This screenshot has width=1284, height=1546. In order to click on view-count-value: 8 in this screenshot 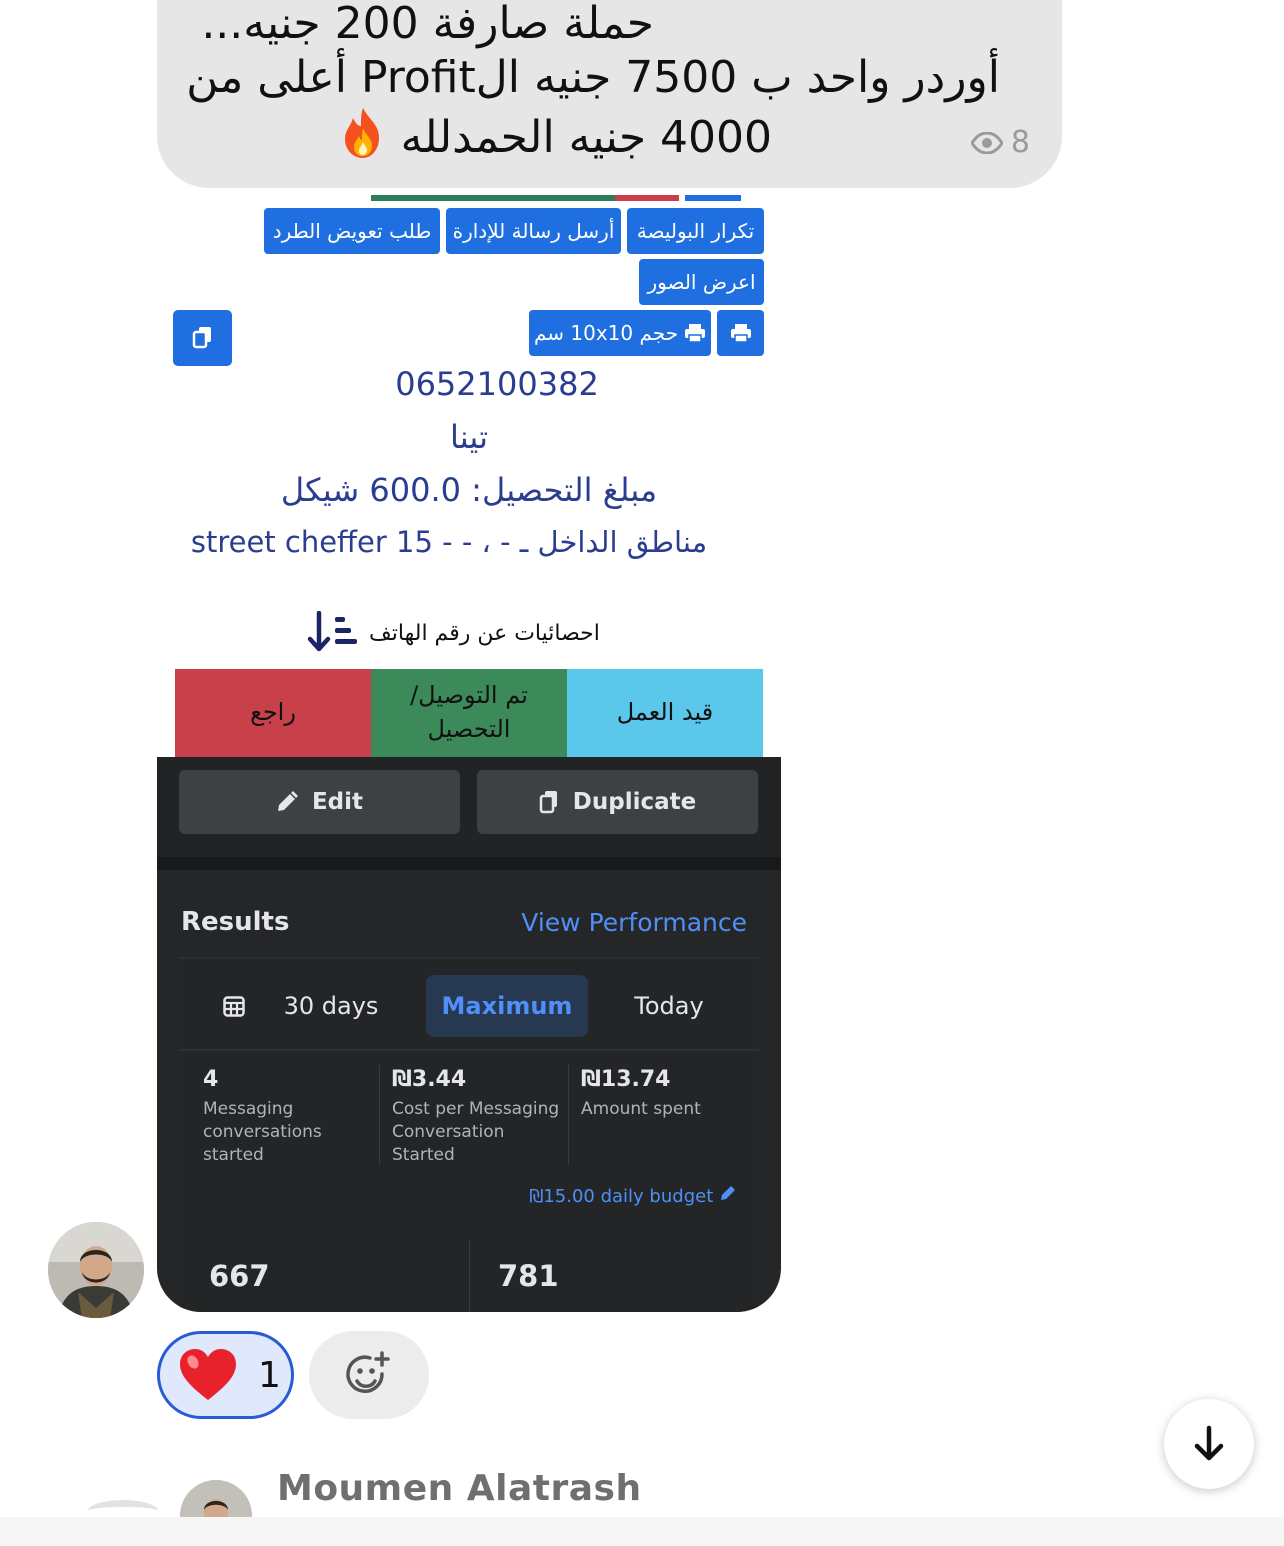, I will do `click(1020, 142)`.